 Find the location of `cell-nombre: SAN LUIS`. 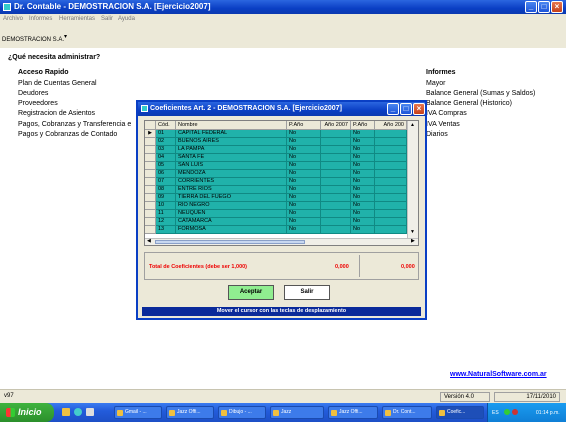

cell-nombre: SAN LUIS is located at coordinates (231, 166).